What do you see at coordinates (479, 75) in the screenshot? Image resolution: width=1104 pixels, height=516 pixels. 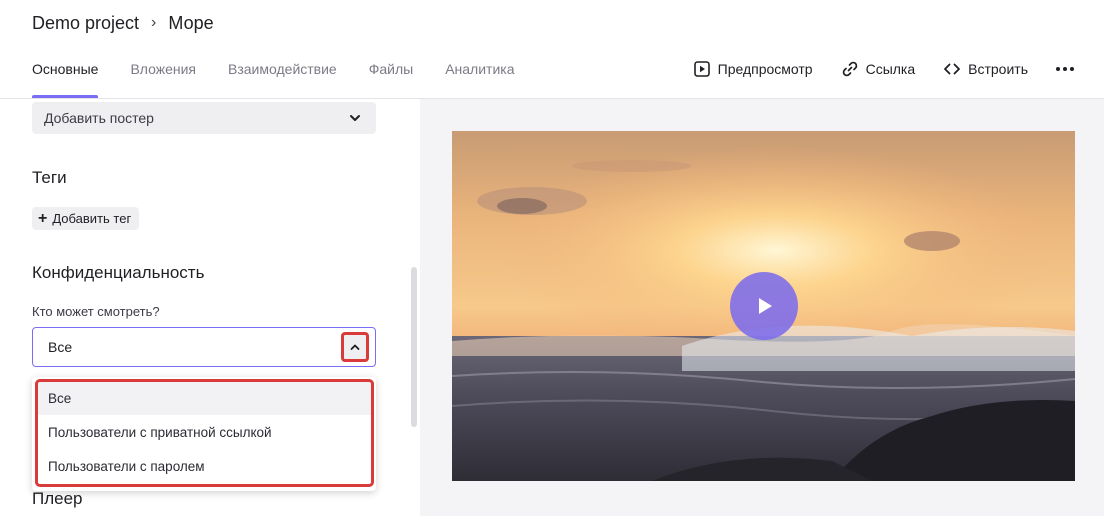 I see `tab-analytics: Аналитика` at bounding box center [479, 75].